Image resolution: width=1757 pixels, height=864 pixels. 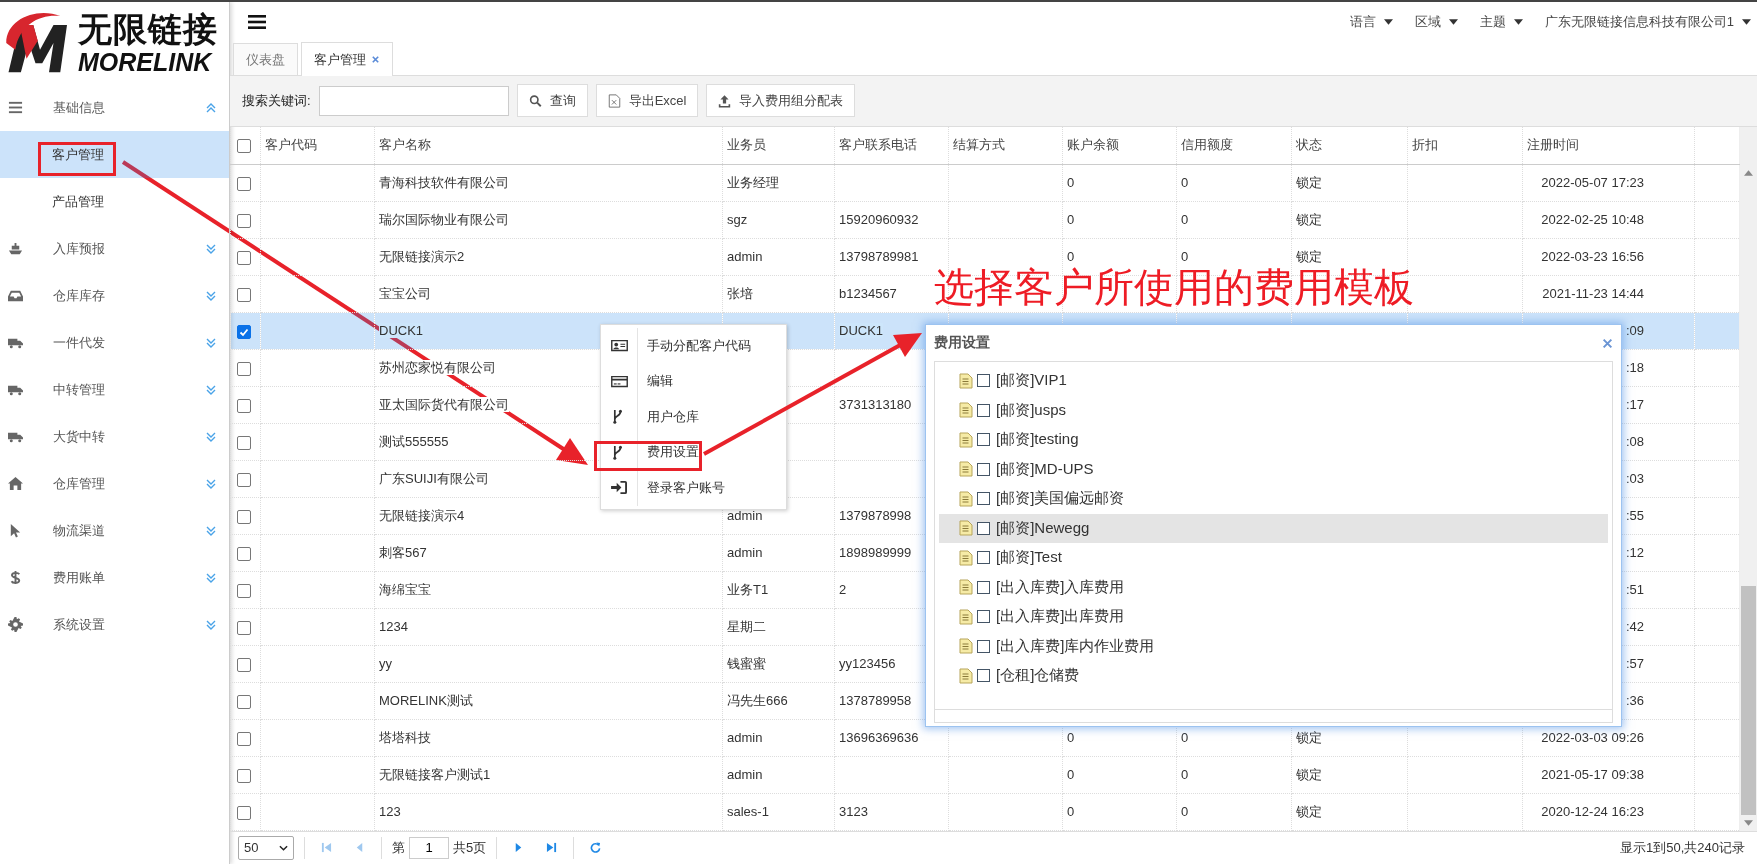 What do you see at coordinates (114, 342) in the screenshot?
I see `sidebar-item: 一件代发` at bounding box center [114, 342].